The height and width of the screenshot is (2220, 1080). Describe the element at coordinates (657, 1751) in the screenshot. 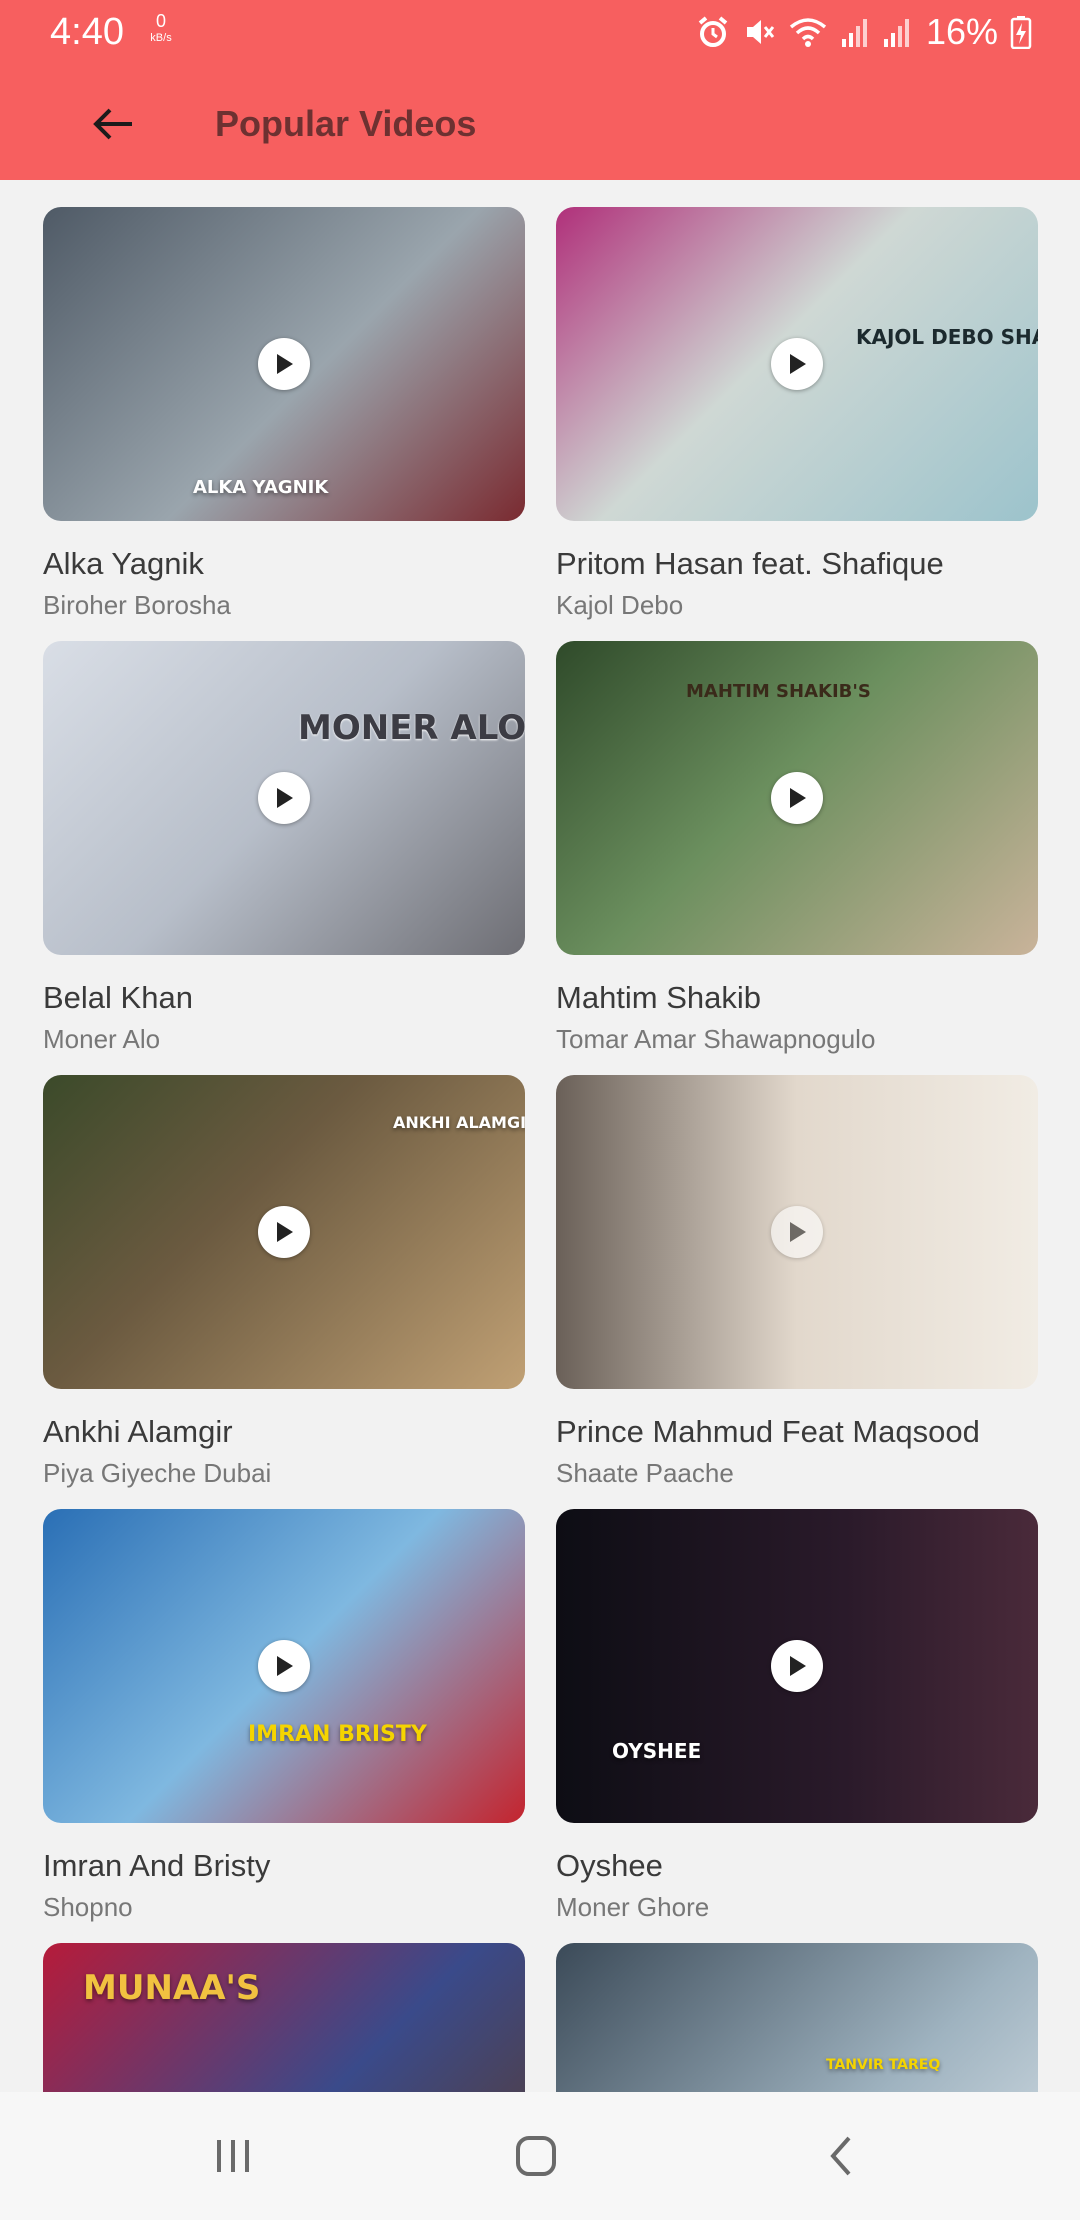

I see `thumbnail-text: OYSHEE` at that location.